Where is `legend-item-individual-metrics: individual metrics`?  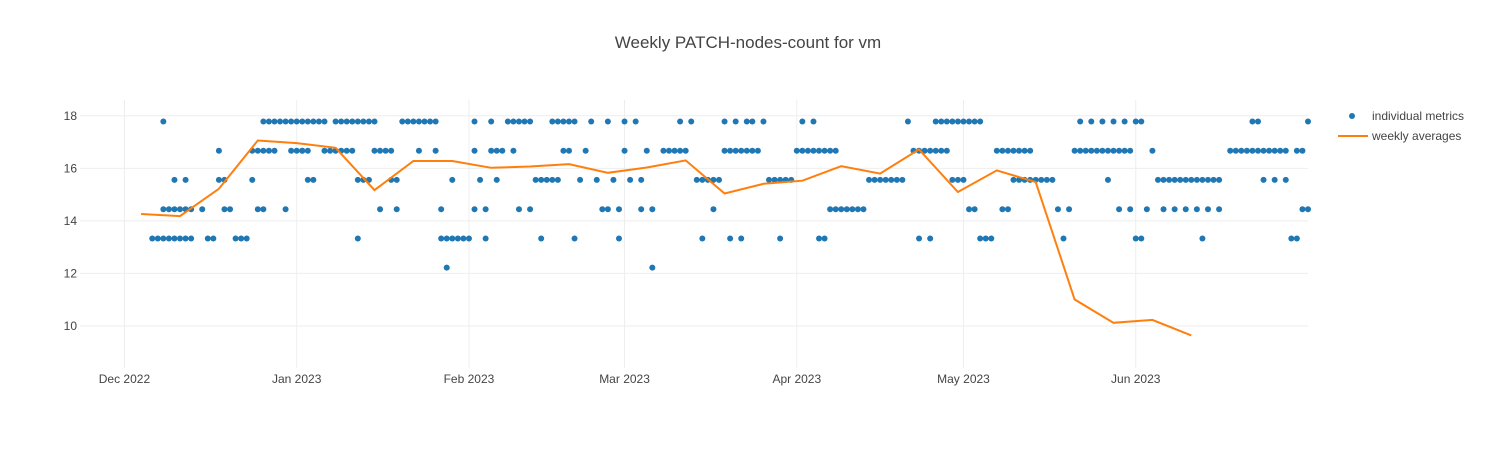
legend-item-individual-metrics: individual metrics is located at coordinates (1401, 116).